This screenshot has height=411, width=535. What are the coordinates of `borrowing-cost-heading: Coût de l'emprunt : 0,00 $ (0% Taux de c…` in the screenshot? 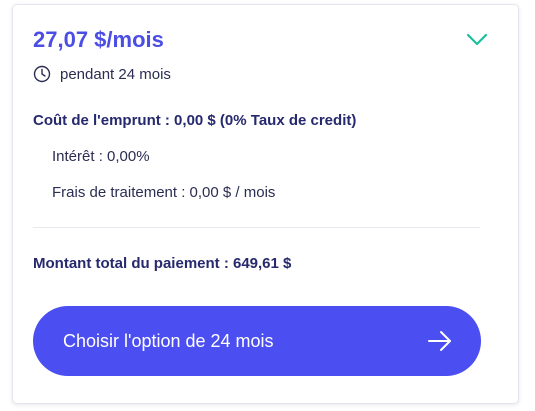 It's located at (195, 120).